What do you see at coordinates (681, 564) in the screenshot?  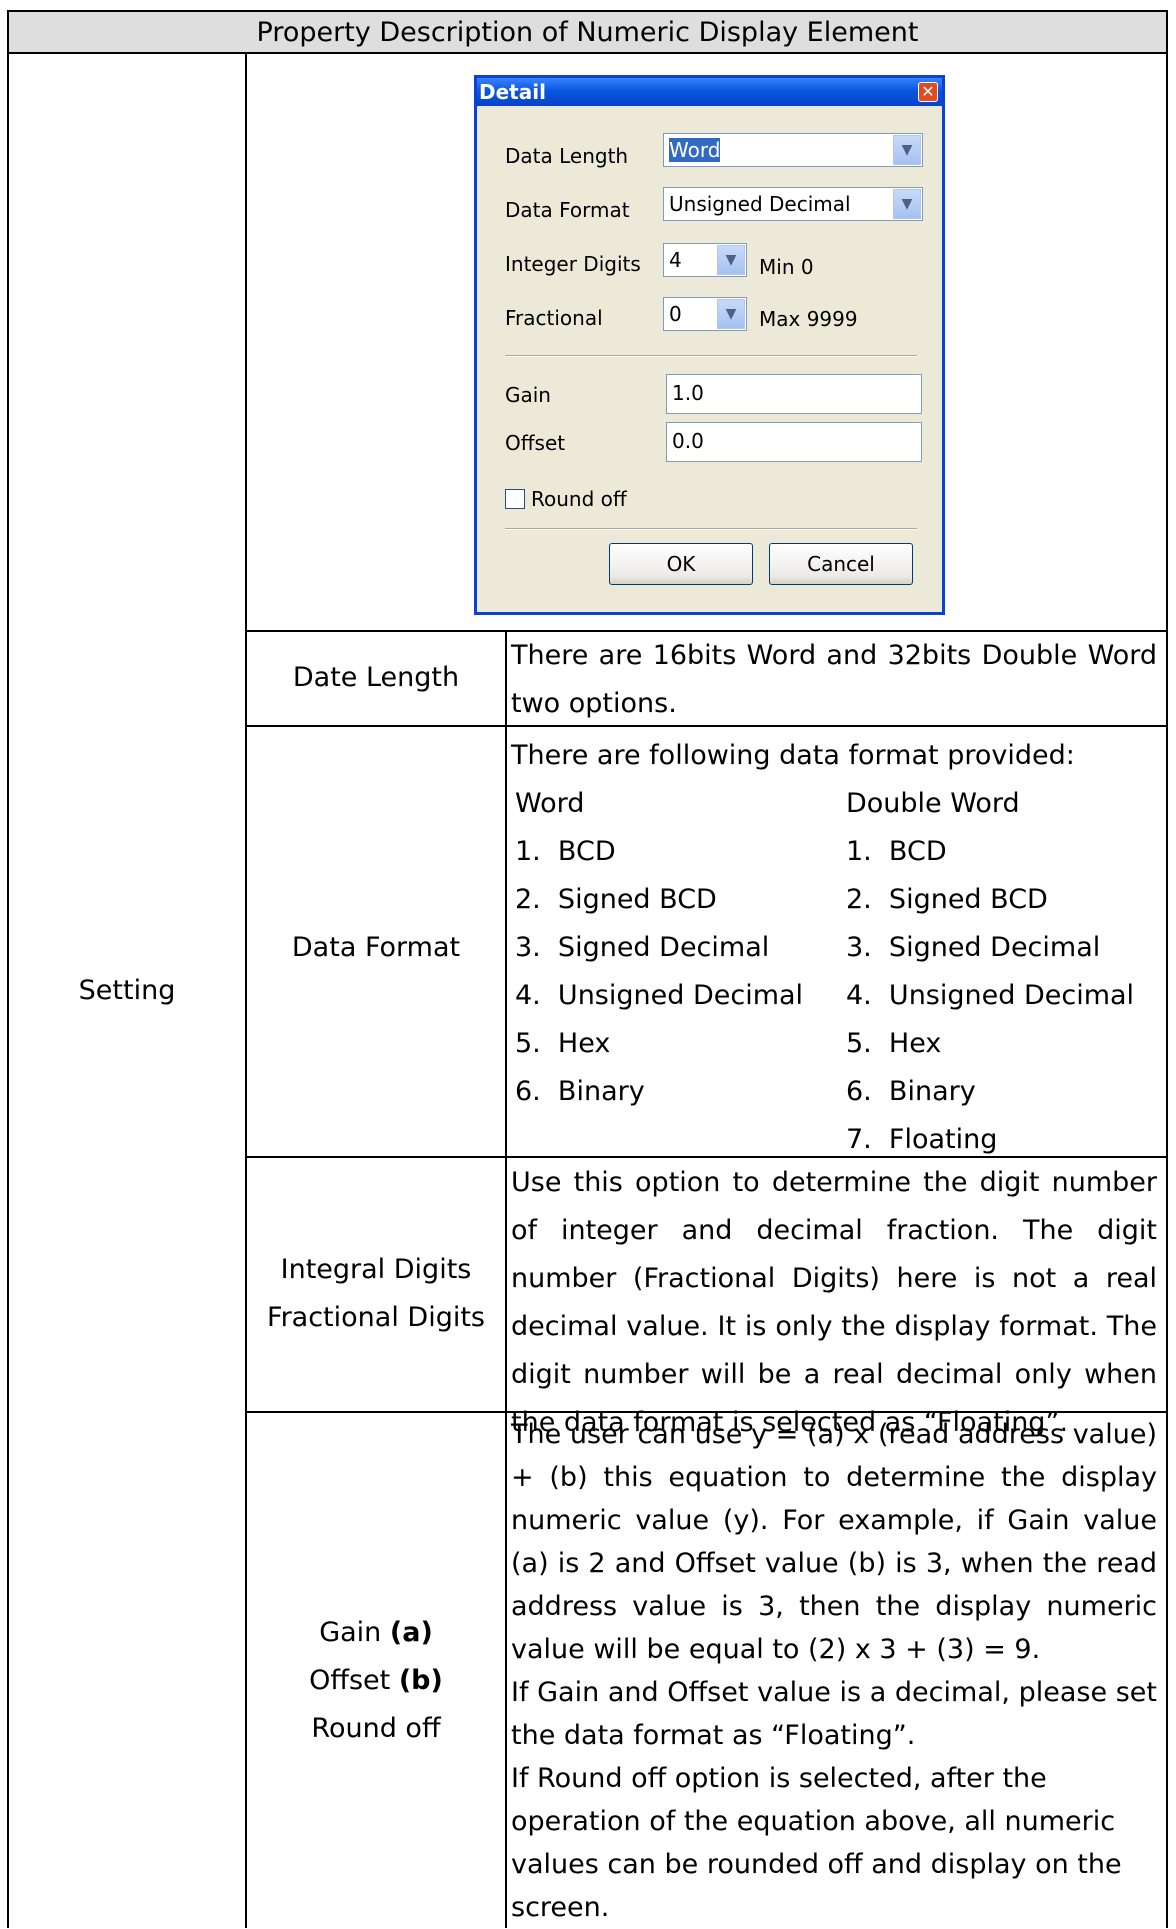 I see `ok-button: OK` at bounding box center [681, 564].